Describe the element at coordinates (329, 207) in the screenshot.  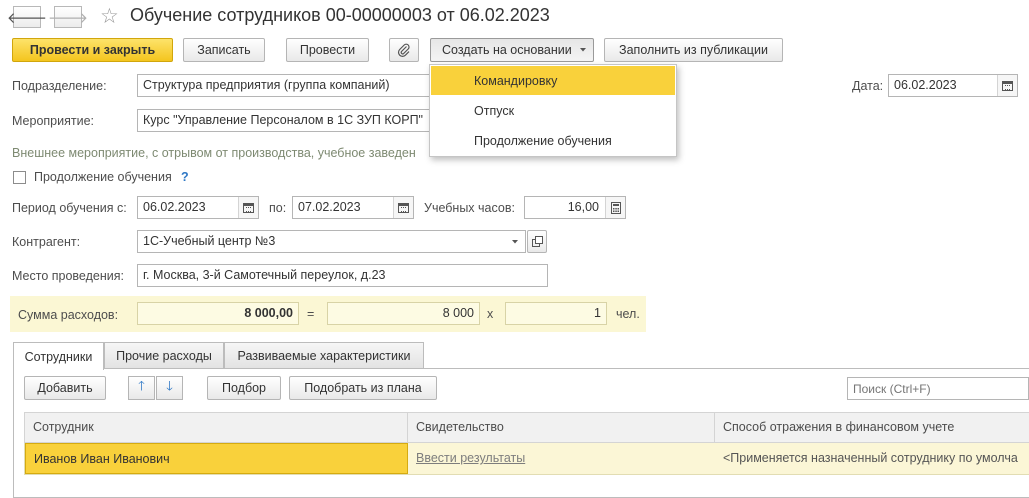
I see `period-to-value: 07.02.2023` at that location.